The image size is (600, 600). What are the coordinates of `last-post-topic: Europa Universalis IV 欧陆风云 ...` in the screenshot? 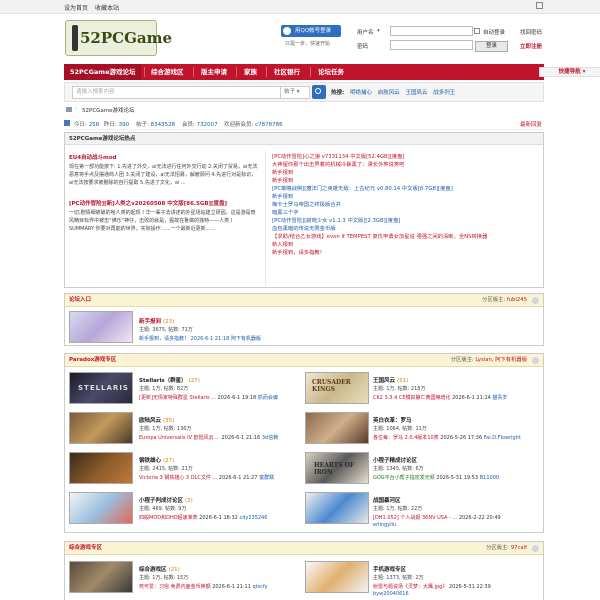 It's located at (179, 437).